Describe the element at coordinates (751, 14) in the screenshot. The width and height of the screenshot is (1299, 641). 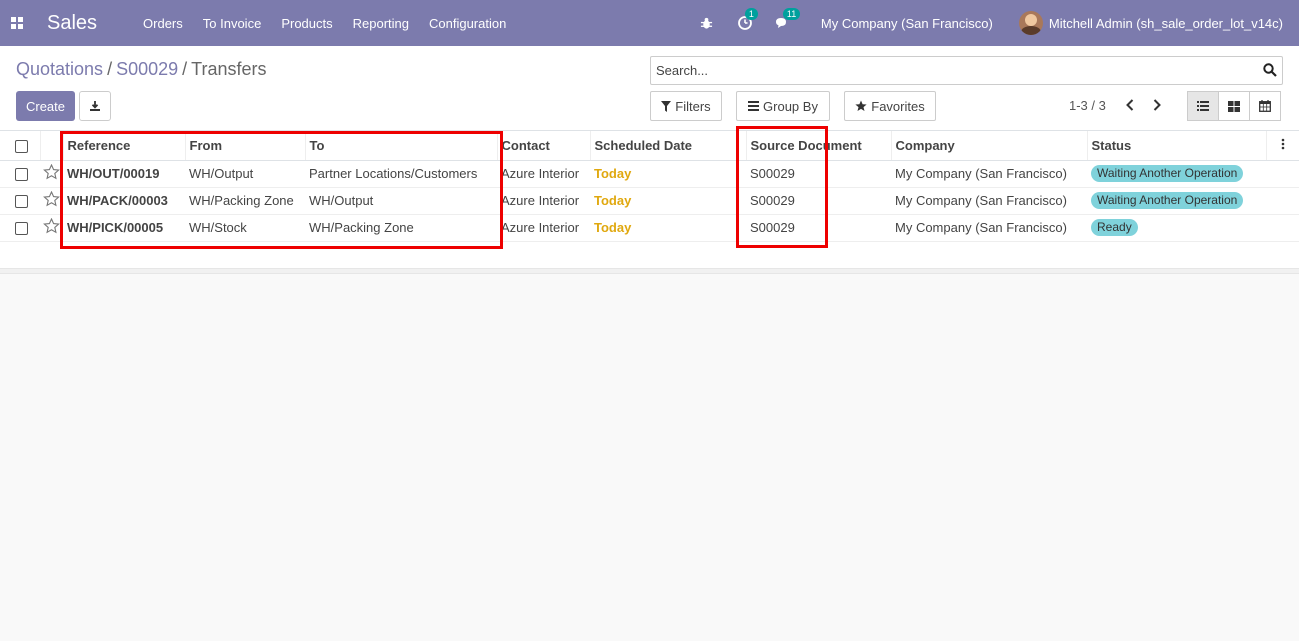
I see `activity-count-badge: 1` at that location.